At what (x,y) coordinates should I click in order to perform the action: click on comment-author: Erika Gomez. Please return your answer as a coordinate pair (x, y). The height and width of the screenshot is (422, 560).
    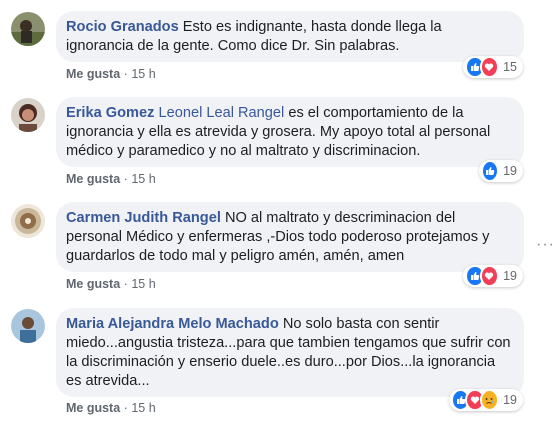
    Looking at the image, I should click on (110, 113).